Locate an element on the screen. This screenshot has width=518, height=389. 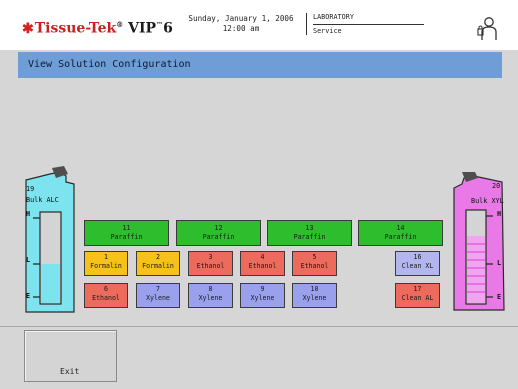
station-12-paraffin: 12 Paraffin is located at coordinates (218, 233).